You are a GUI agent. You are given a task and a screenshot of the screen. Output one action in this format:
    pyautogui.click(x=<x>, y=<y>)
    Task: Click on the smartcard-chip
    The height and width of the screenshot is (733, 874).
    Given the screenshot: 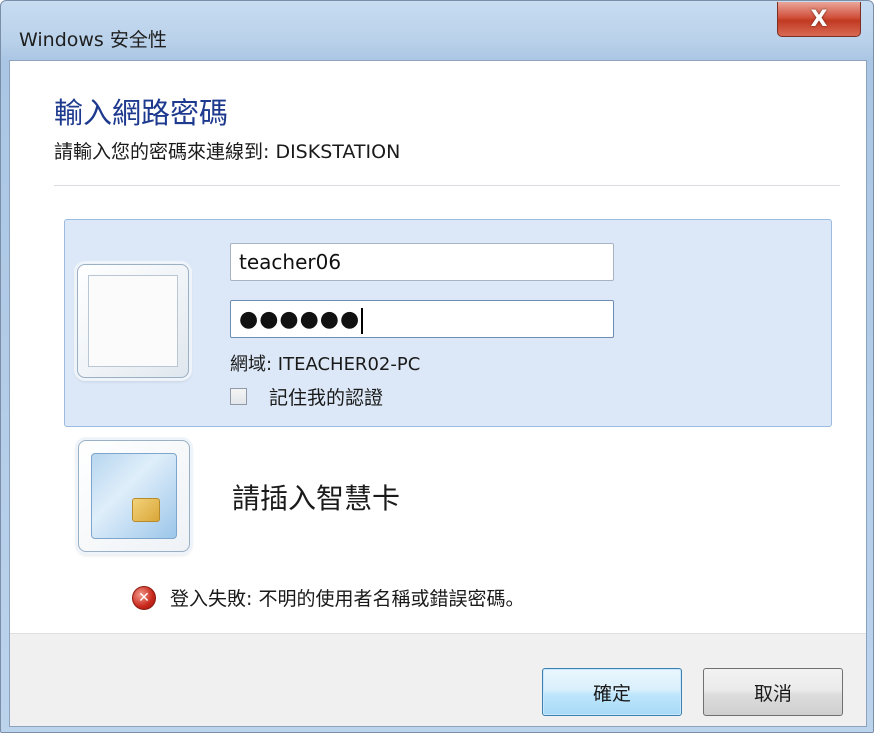 What is the action you would take?
    pyautogui.click(x=146, y=510)
    